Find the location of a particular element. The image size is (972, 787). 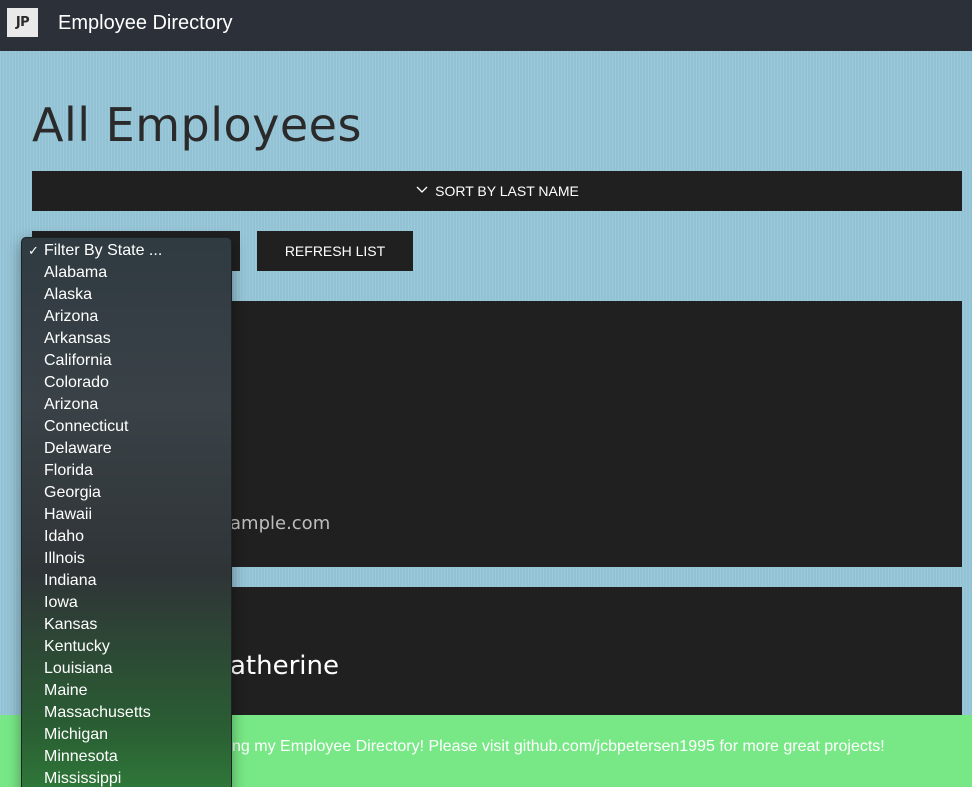

dropdown-option: Arkansas is located at coordinates (77, 339).